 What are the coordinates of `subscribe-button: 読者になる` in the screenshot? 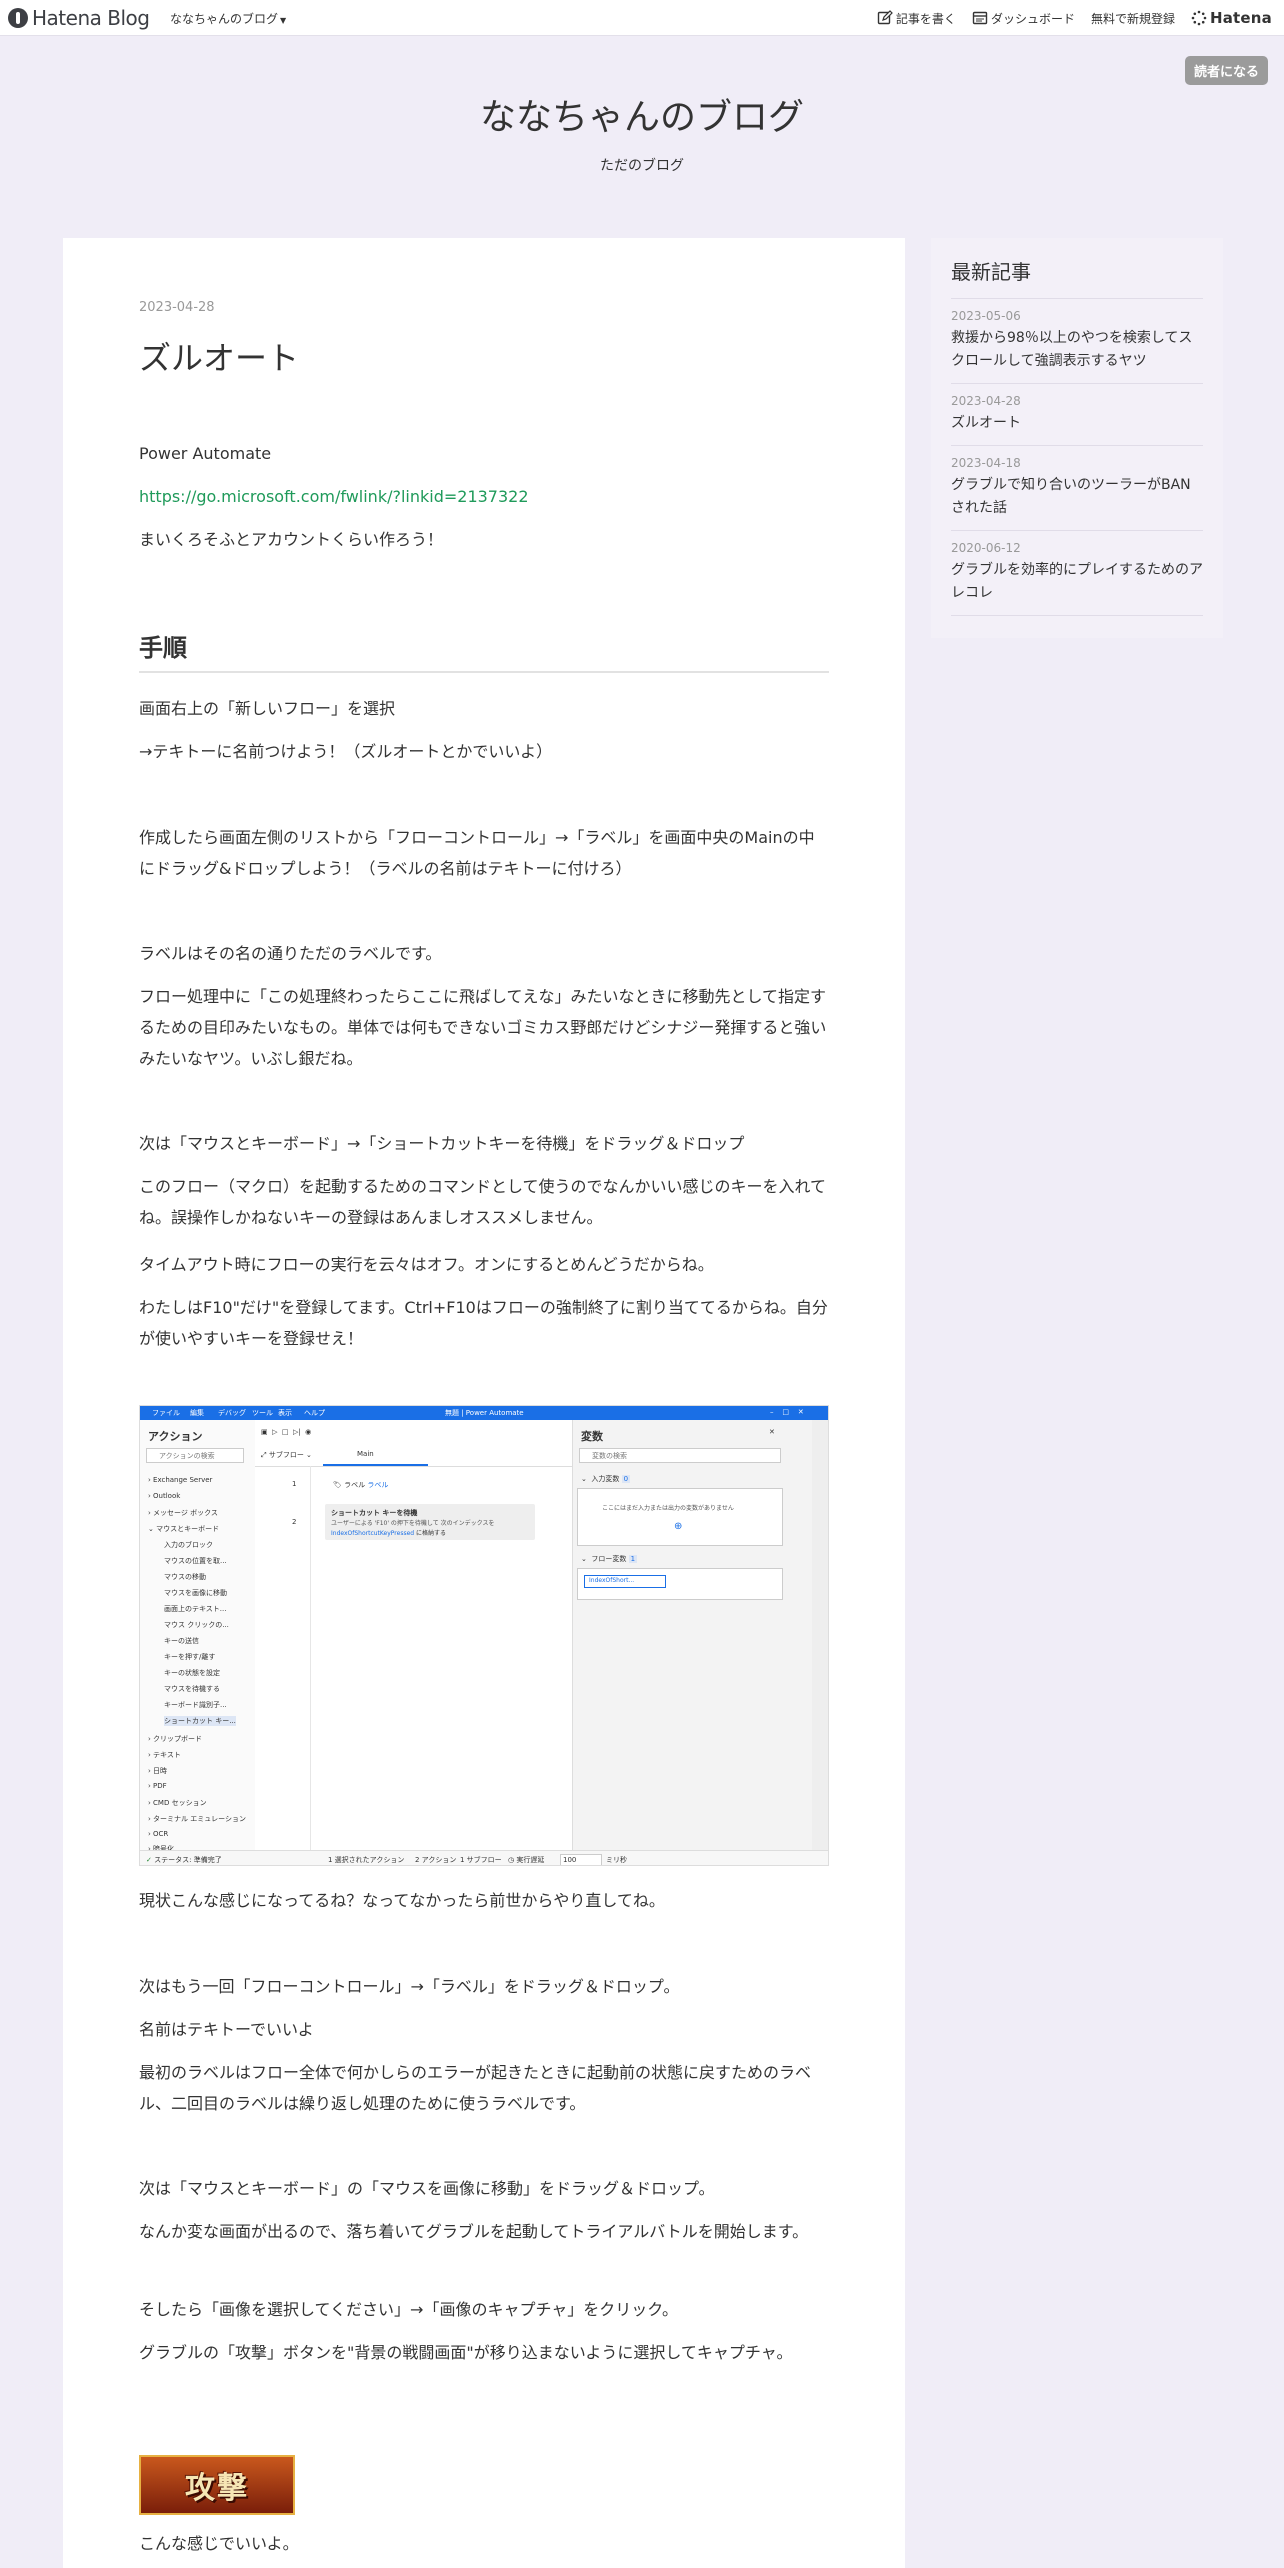 It's located at (1226, 70).